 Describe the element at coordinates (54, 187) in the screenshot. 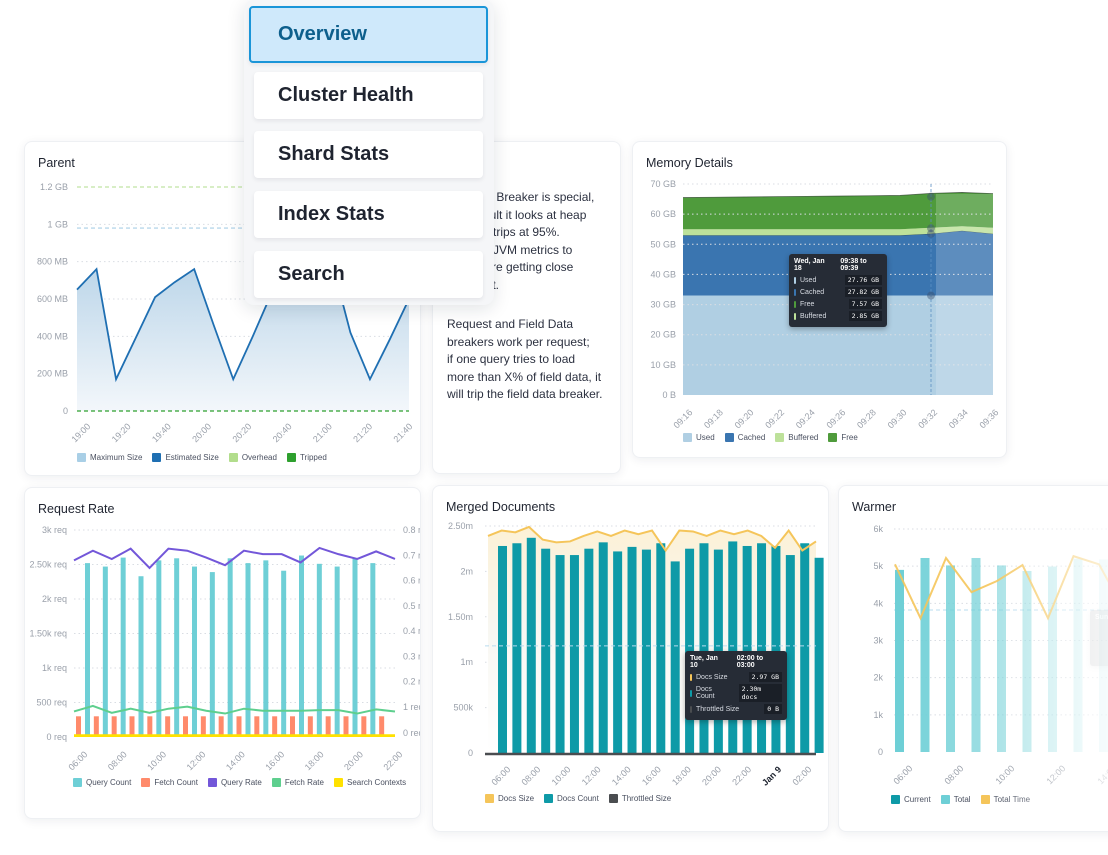

I see `y-tick-label: 1.2 GB` at that location.